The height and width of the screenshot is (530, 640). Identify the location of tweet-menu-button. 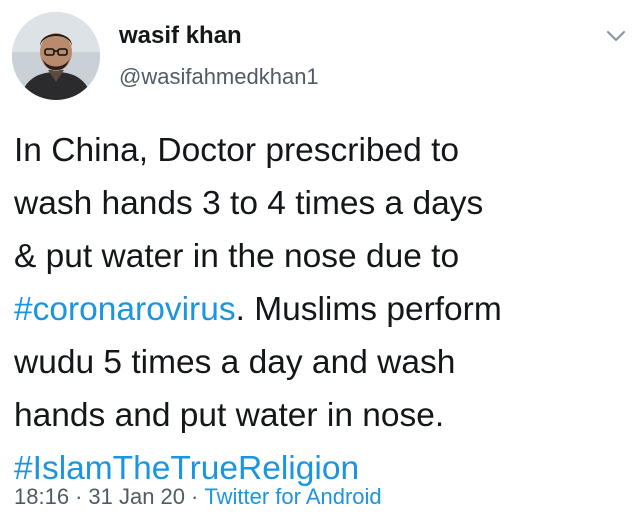
(616, 36).